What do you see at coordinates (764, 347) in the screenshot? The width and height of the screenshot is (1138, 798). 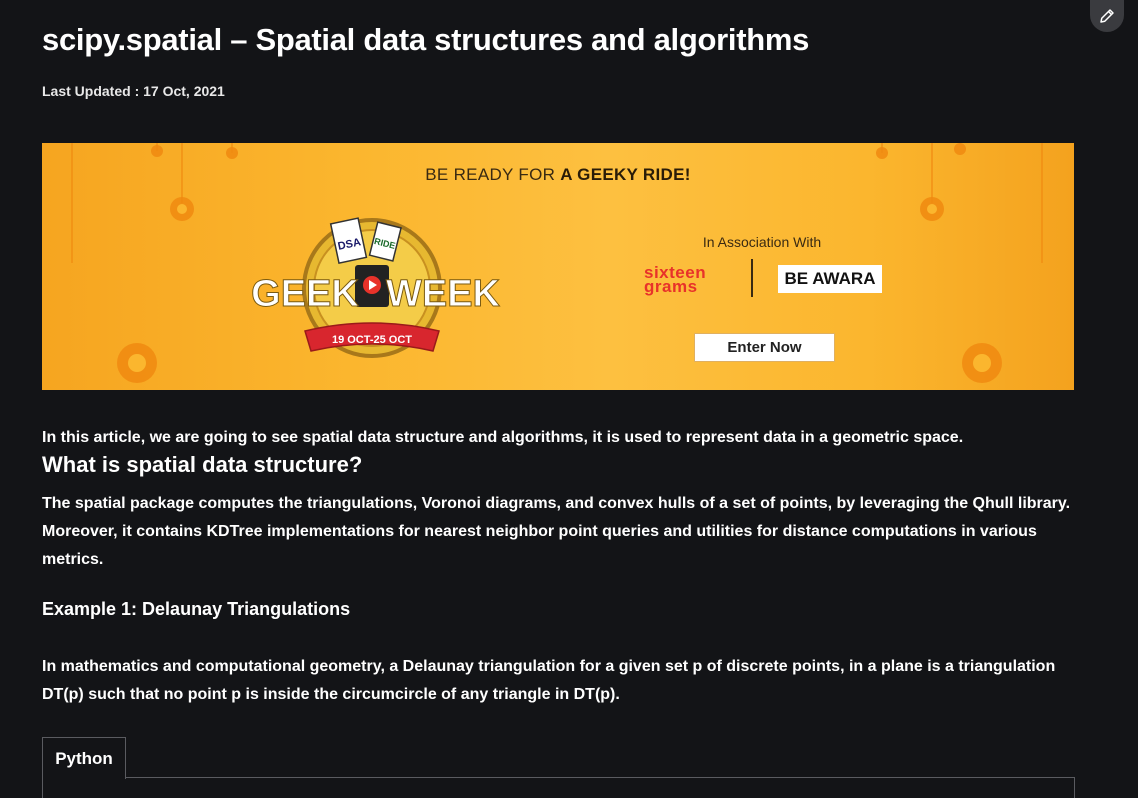 I see `enter-now-button: Enter Now` at bounding box center [764, 347].